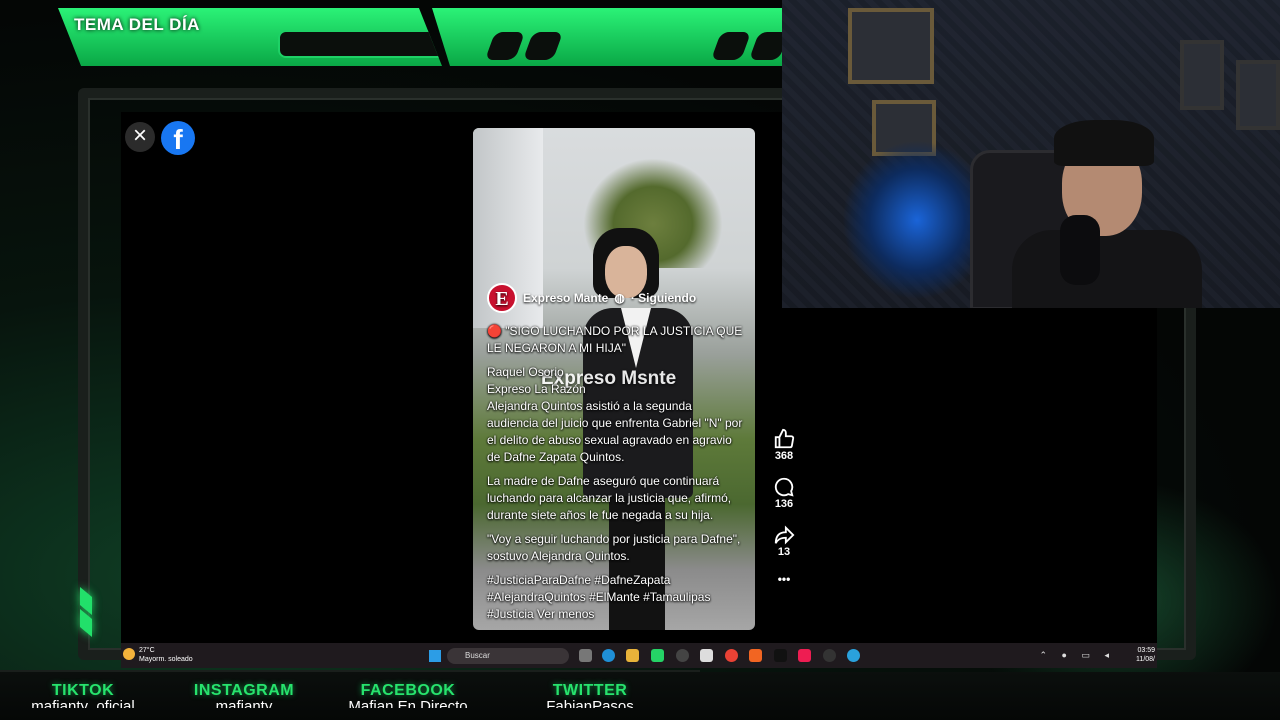 The image size is (1280, 720). What do you see at coordinates (1145, 659) in the screenshot?
I see `clock-date: 11/08/` at bounding box center [1145, 659].